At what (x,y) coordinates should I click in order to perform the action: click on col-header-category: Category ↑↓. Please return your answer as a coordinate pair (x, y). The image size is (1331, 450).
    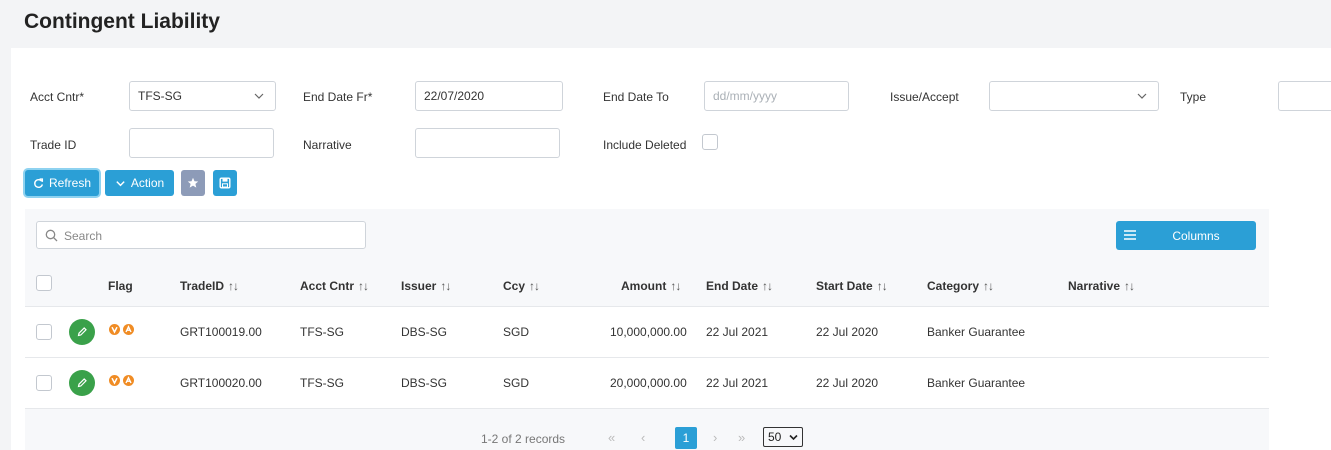
    Looking at the image, I should click on (960, 286).